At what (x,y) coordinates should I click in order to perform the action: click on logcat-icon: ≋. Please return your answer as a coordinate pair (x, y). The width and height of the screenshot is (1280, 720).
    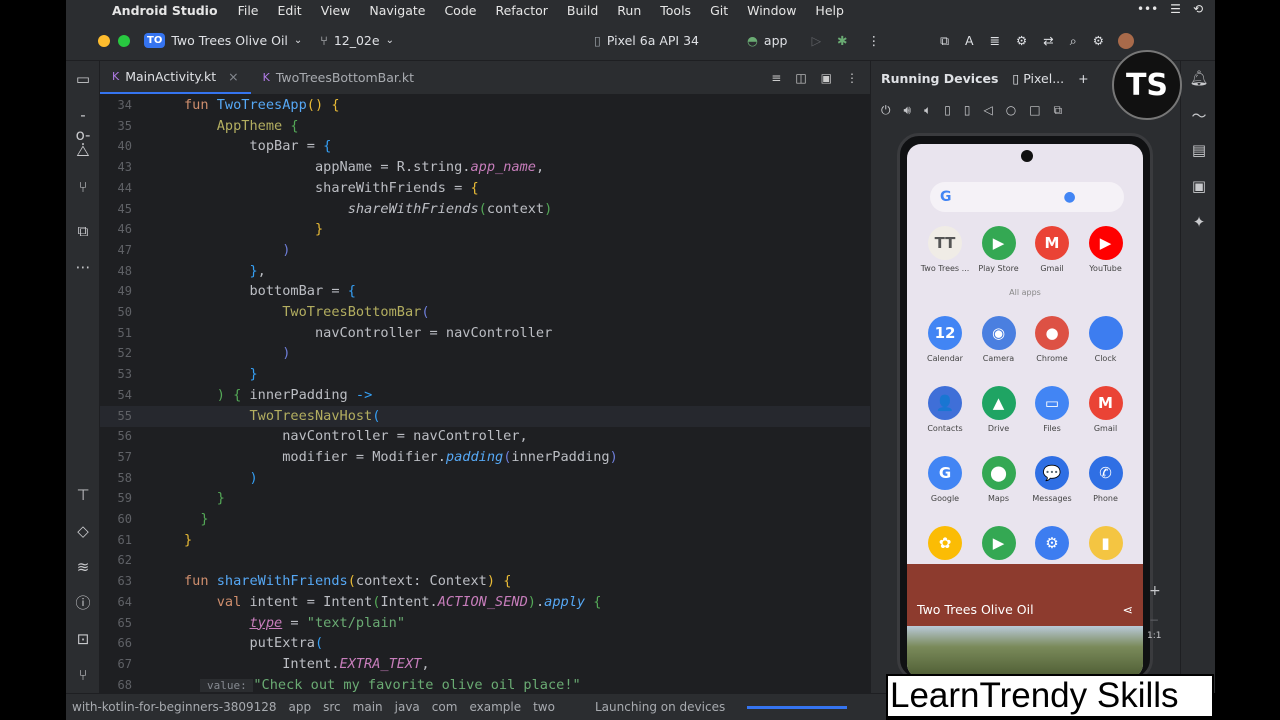
    Looking at the image, I should click on (83, 567).